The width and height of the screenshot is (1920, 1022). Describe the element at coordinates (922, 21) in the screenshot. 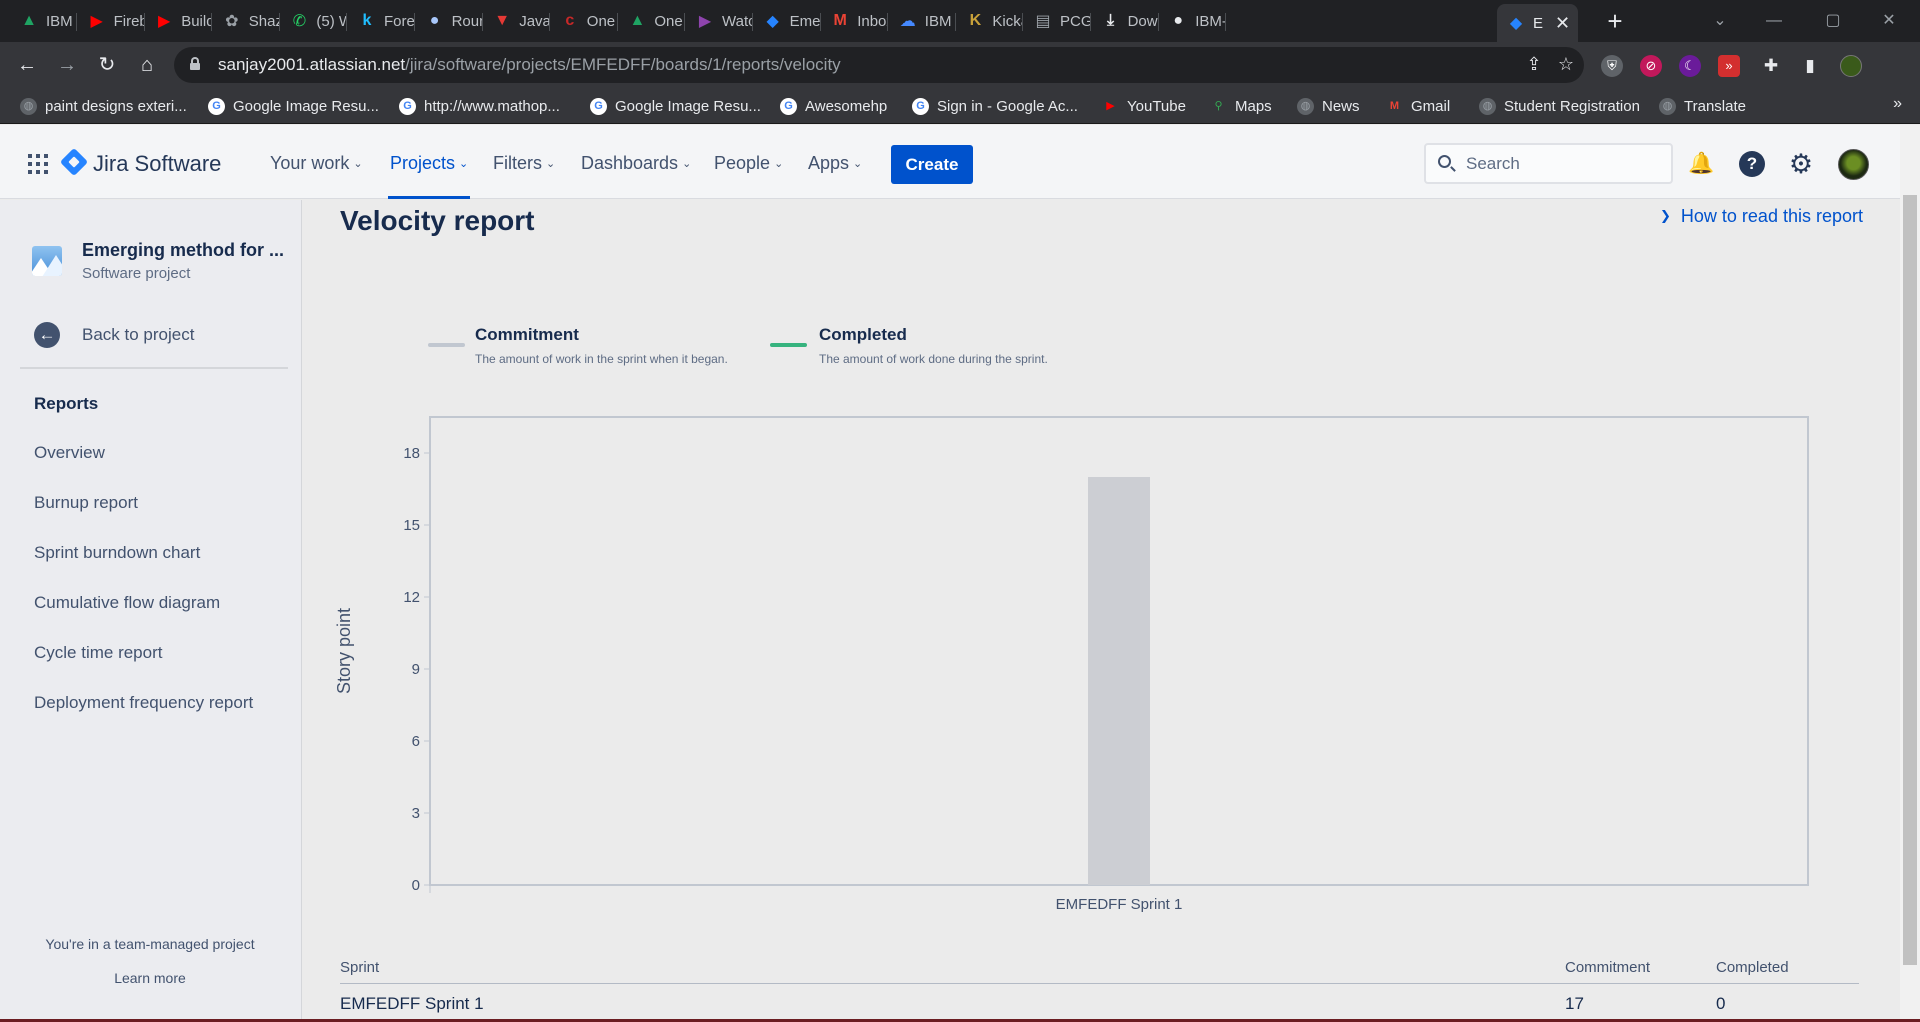

I see `browser-tab: ☁ IBM C` at that location.